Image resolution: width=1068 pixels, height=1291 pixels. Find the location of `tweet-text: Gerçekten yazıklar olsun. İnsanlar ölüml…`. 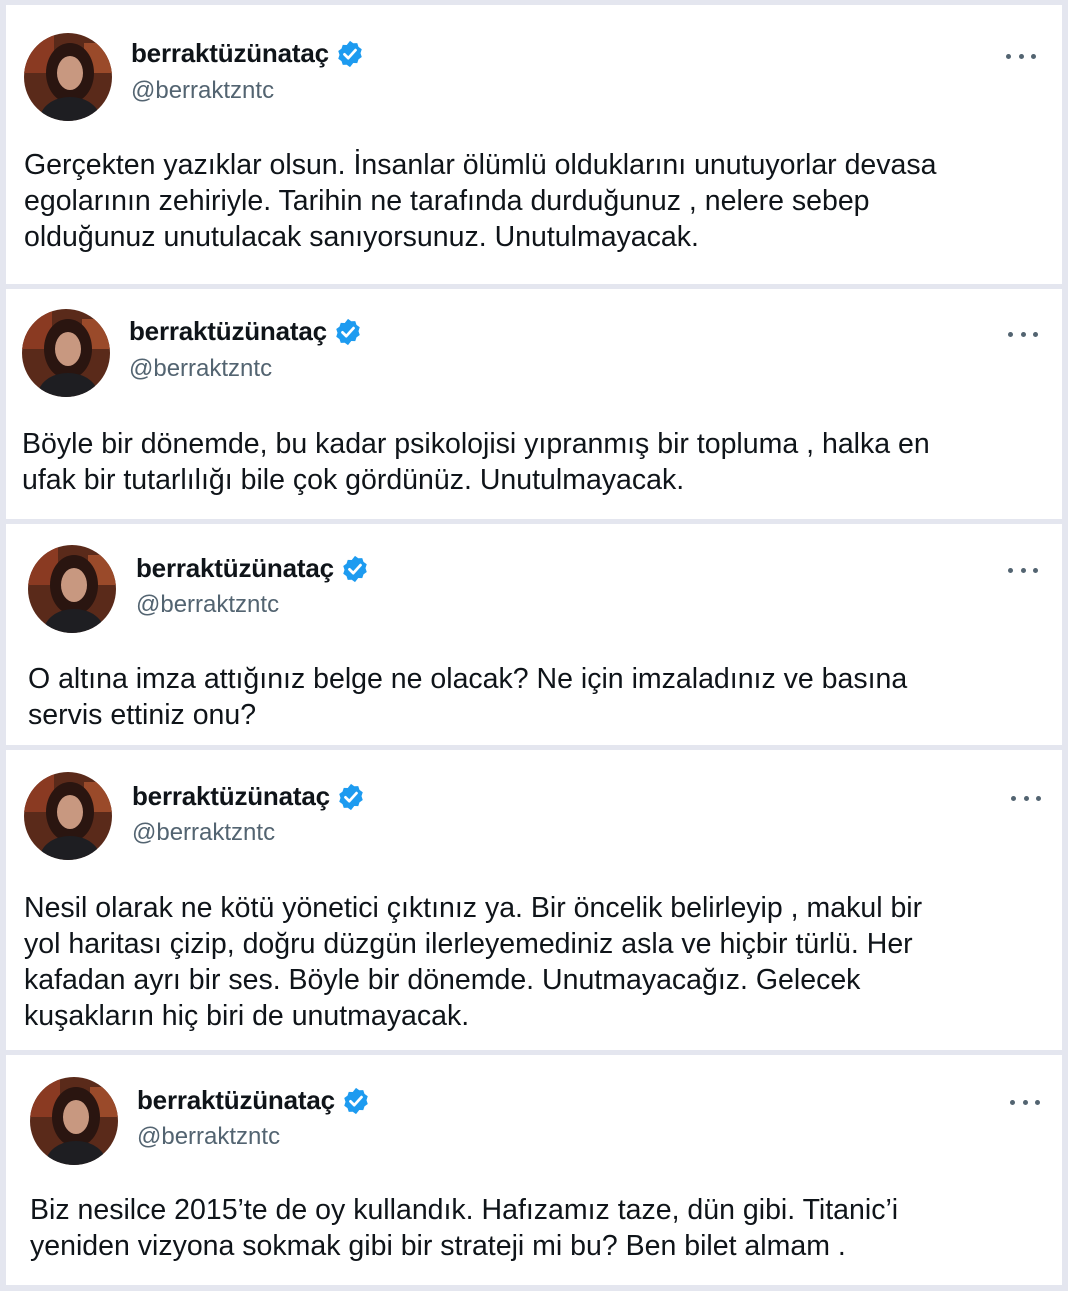

tweet-text: Gerçekten yazıklar olsun. İnsanlar ölüml… is located at coordinates (480, 201).